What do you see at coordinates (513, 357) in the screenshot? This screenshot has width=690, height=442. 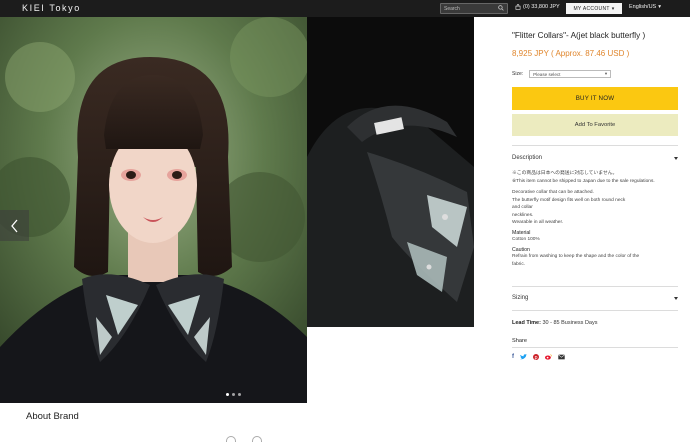 I see `facebook-icon: f` at bounding box center [513, 357].